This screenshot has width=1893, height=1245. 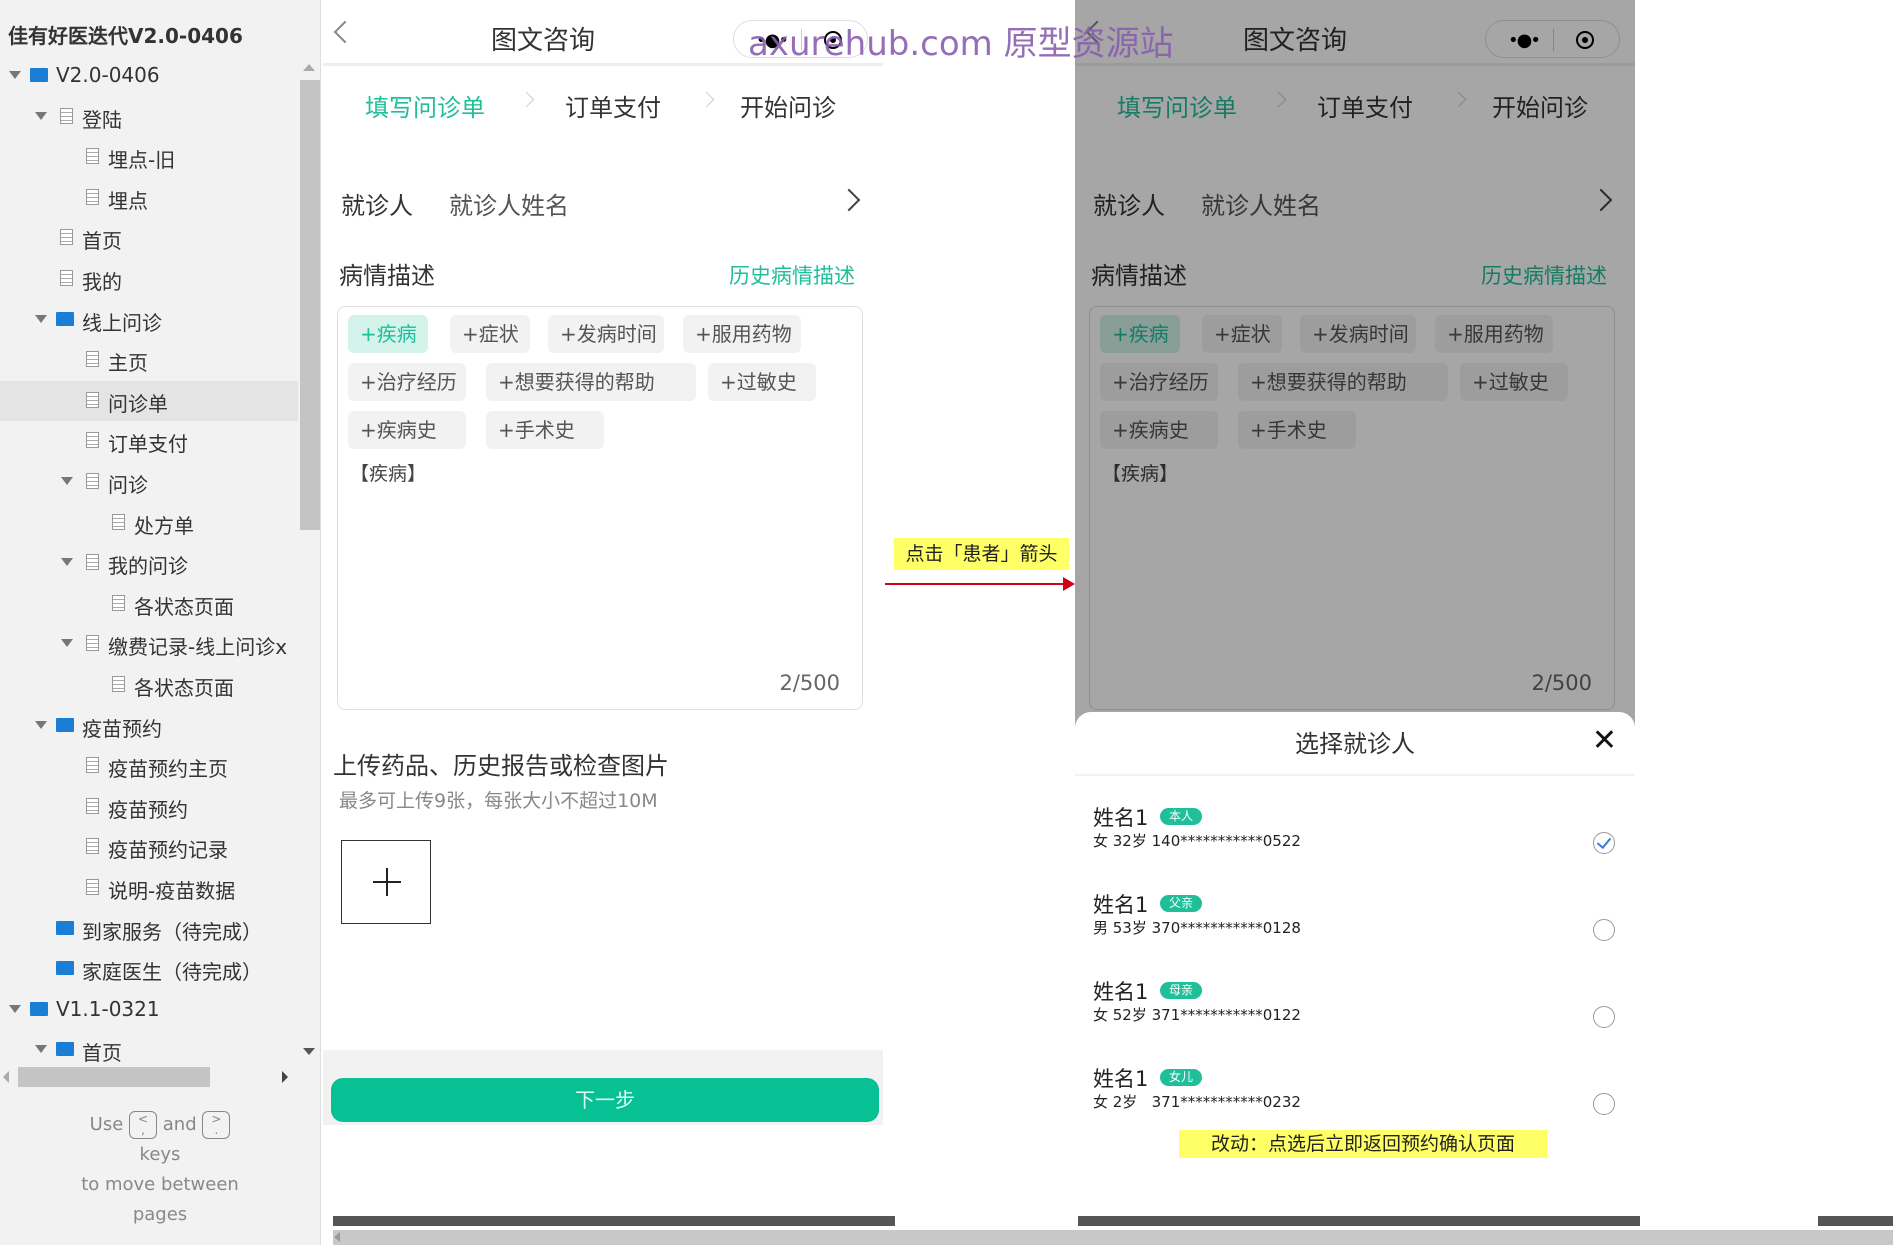 What do you see at coordinates (310, 305) in the screenshot?
I see `vertical-scrollbar` at bounding box center [310, 305].